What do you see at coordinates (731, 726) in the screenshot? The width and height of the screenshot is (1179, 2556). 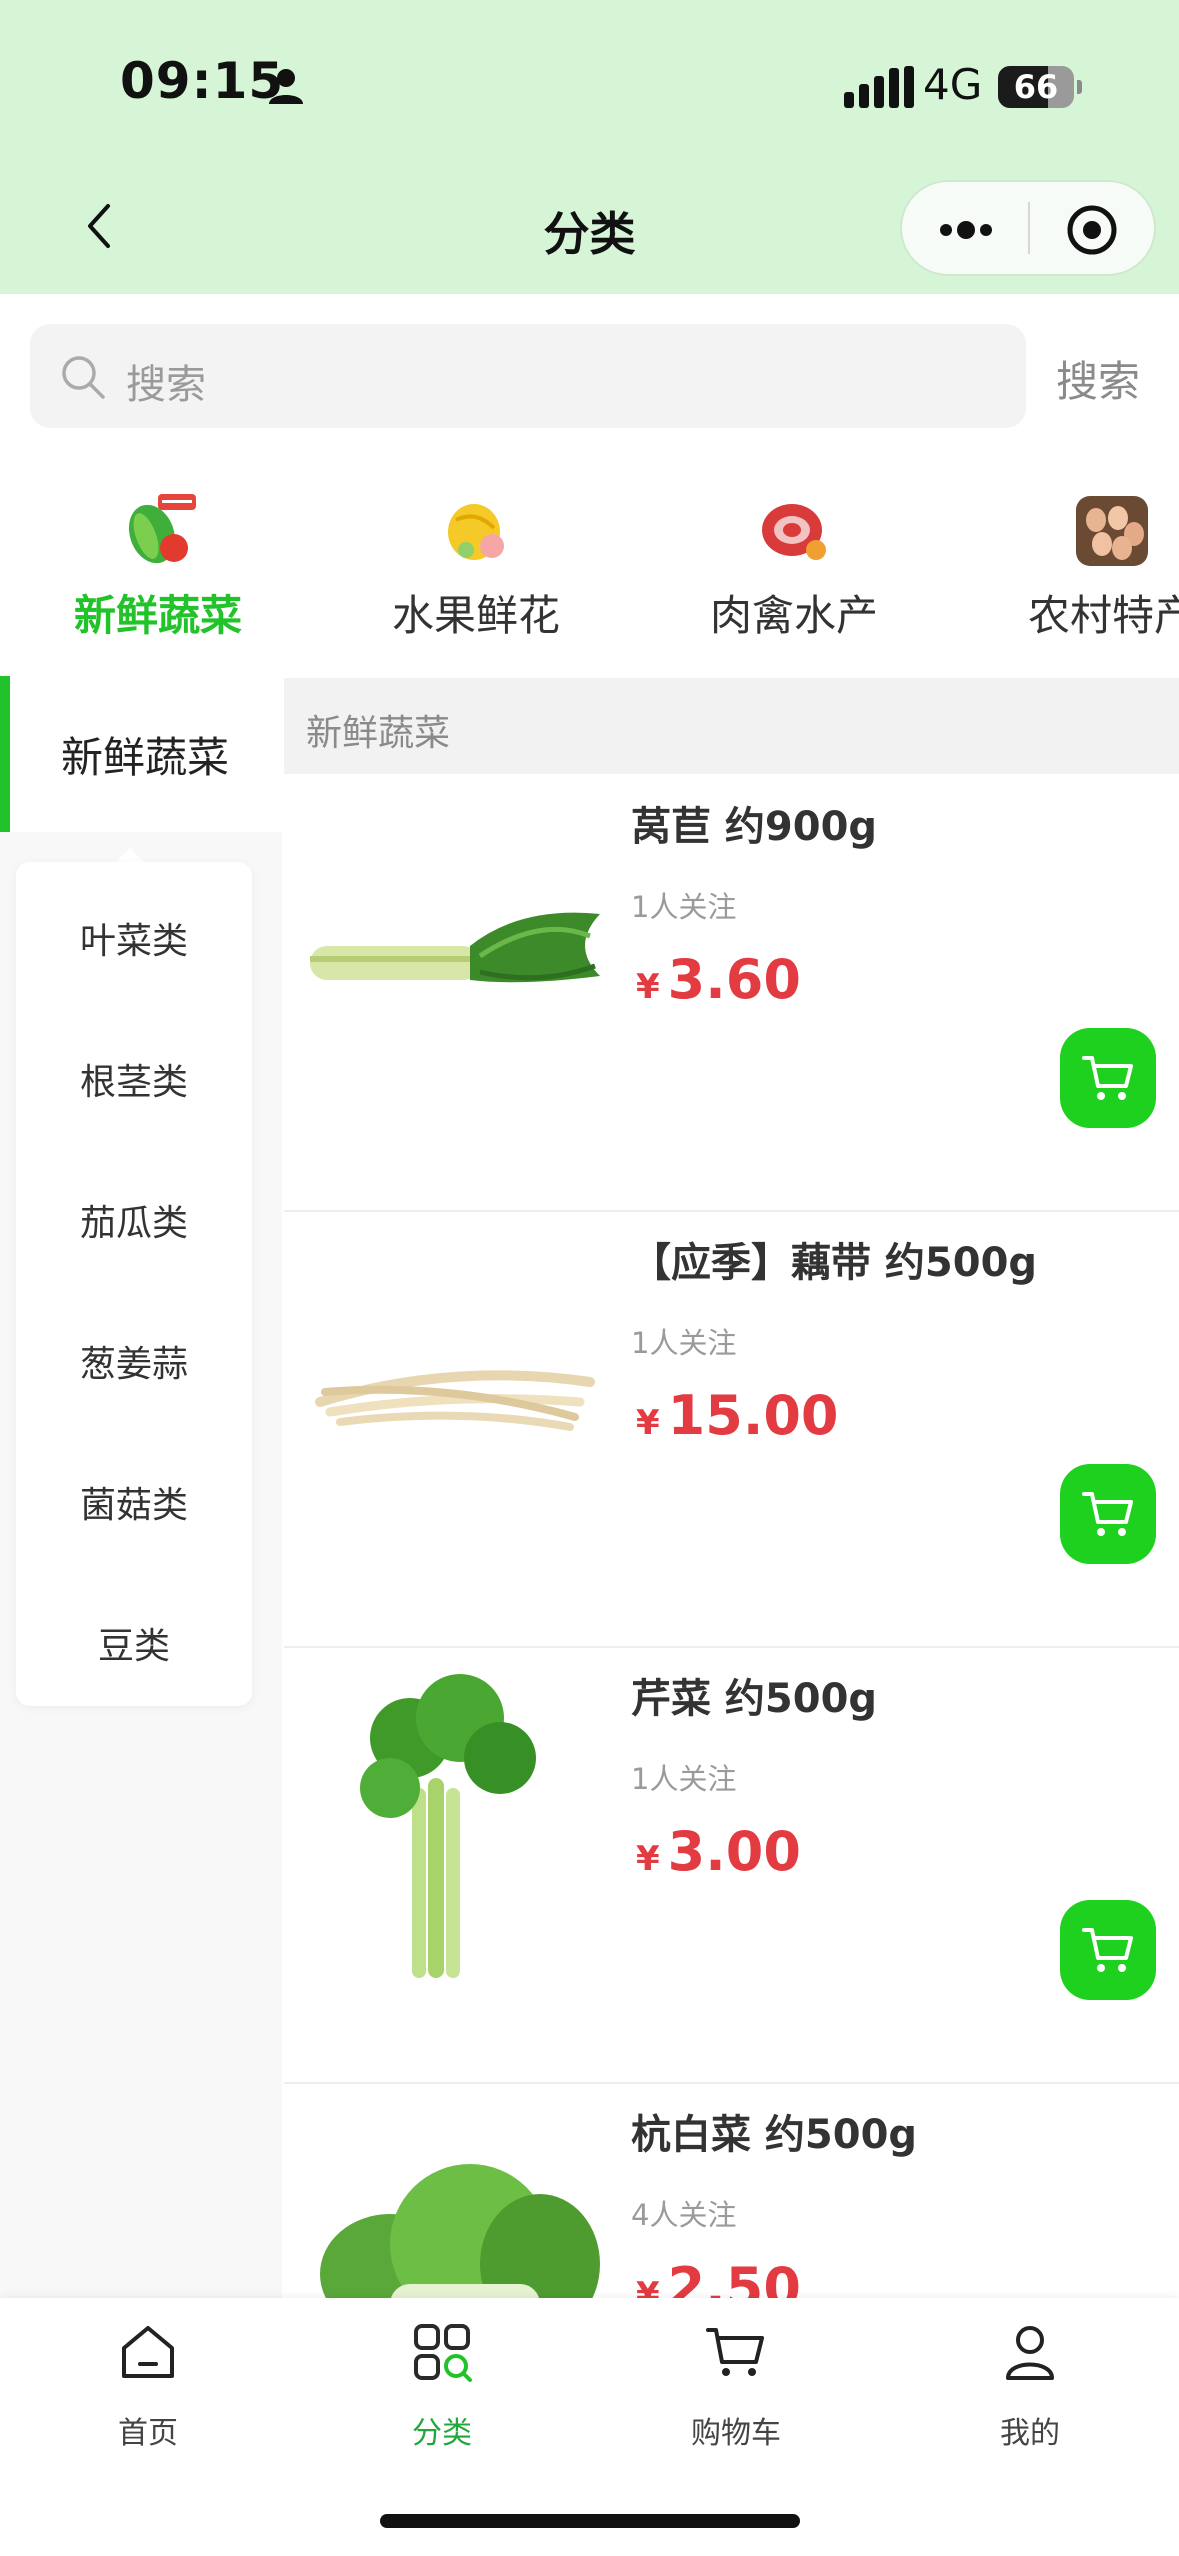 I see `section-header: 新鲜蔬菜` at bounding box center [731, 726].